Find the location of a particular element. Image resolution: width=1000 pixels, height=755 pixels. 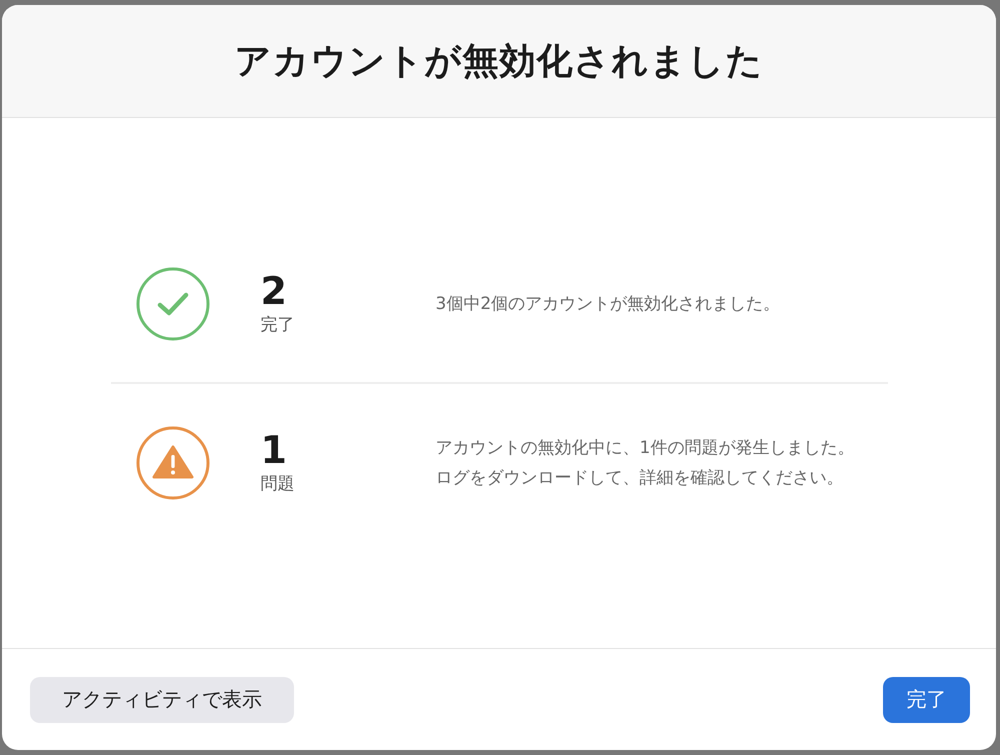

result-count: 1 is located at coordinates (274, 451).